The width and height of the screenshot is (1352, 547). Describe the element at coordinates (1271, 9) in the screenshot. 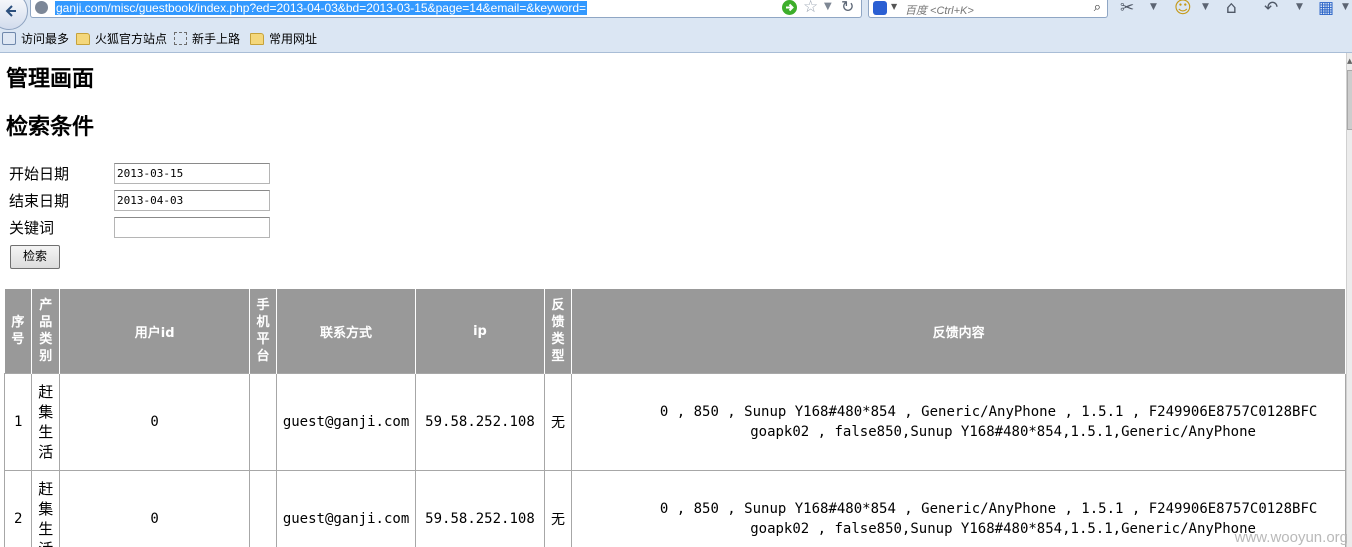

I see `share-icon: ↶` at that location.